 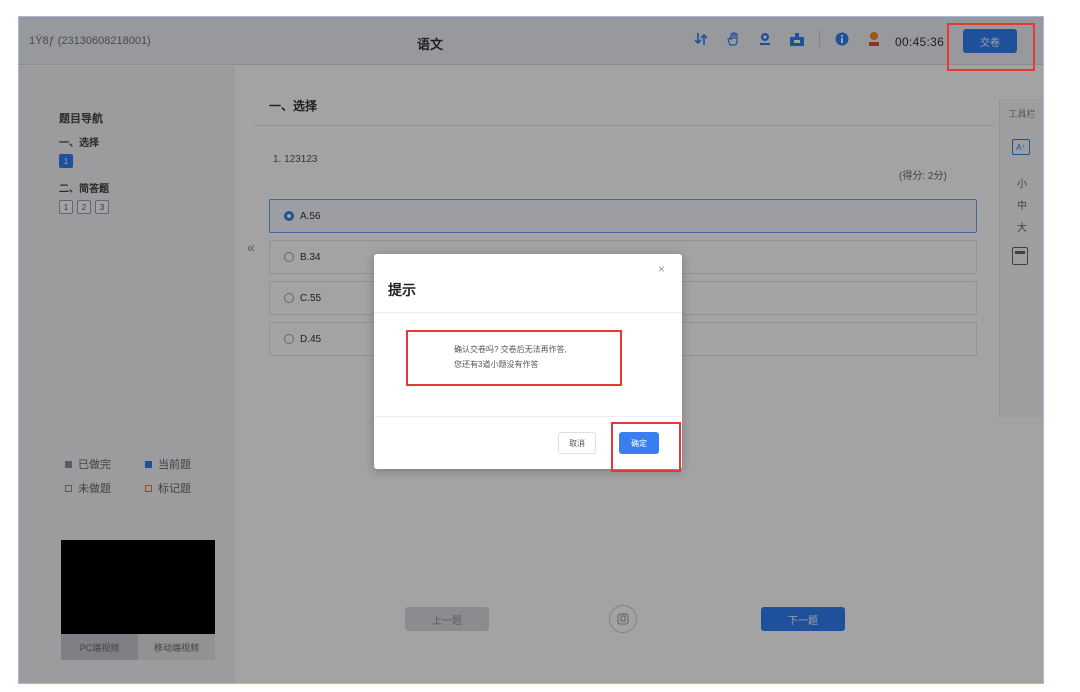 I want to click on dialog-message-line2: 您还有3道小题没有作答, so click(x=496, y=364).